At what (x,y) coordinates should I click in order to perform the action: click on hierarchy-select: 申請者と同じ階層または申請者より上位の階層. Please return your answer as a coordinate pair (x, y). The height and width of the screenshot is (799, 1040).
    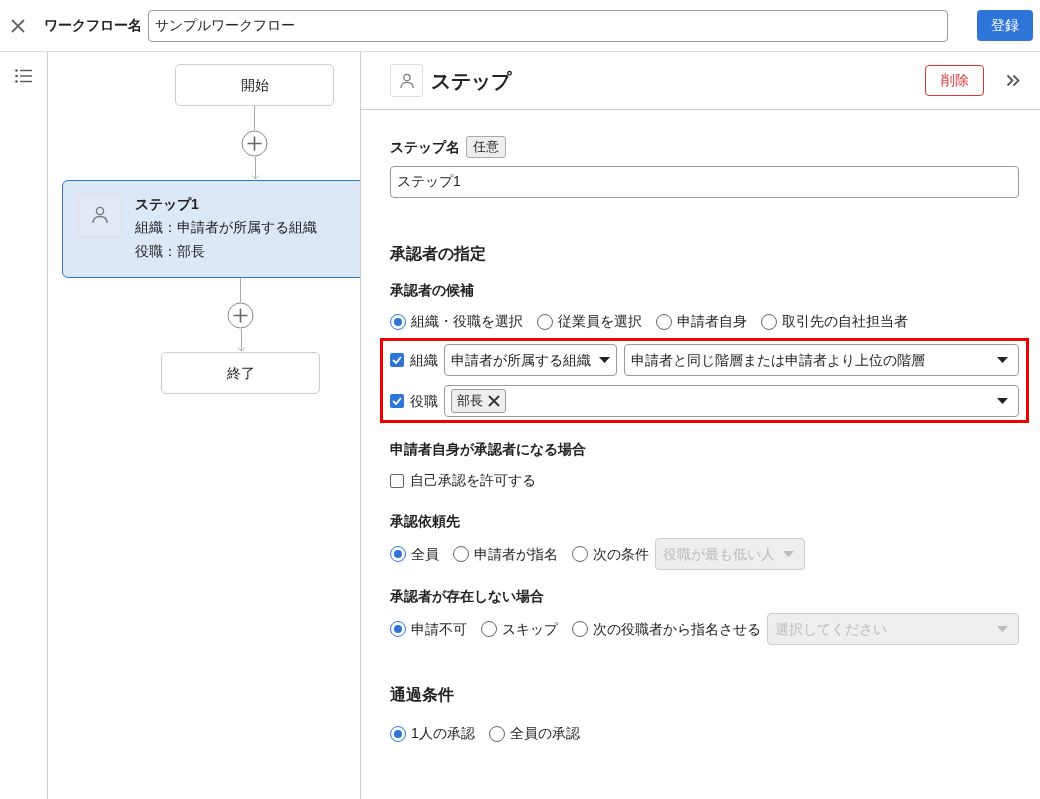
    Looking at the image, I should click on (821, 360).